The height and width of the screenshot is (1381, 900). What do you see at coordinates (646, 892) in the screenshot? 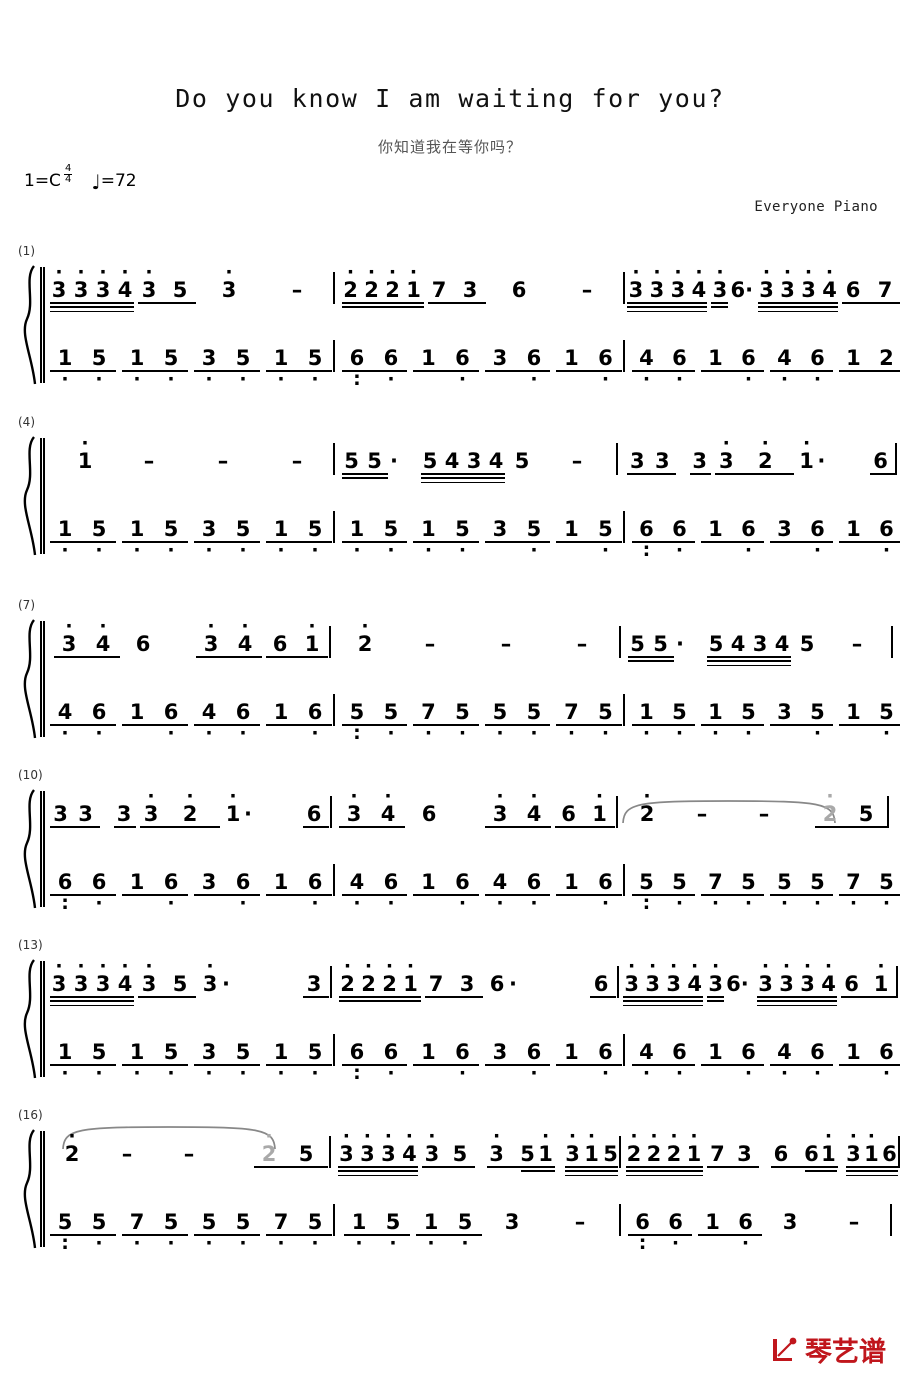
I see `note: 5:` at bounding box center [646, 892].